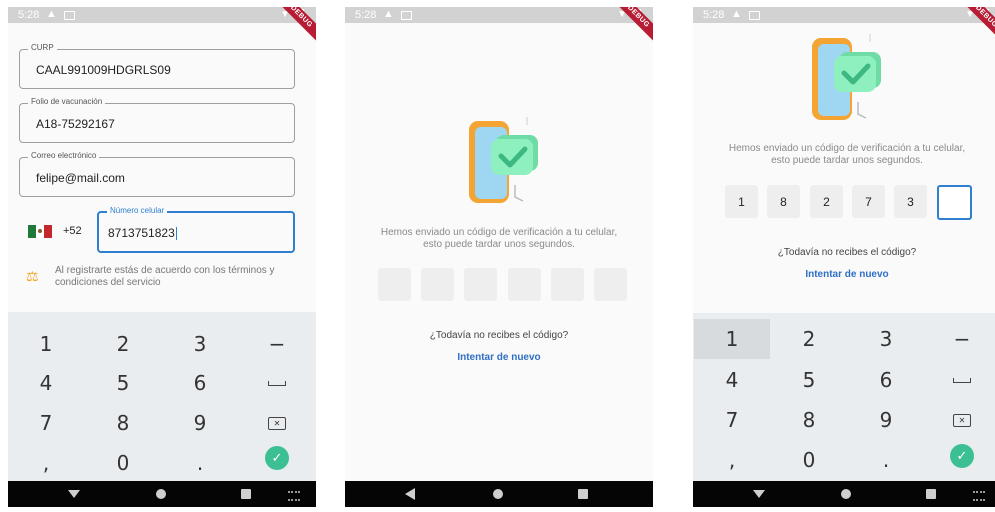 The image size is (995, 512). What do you see at coordinates (910, 201) in the screenshot?
I see `code-digit-5: 3` at bounding box center [910, 201].